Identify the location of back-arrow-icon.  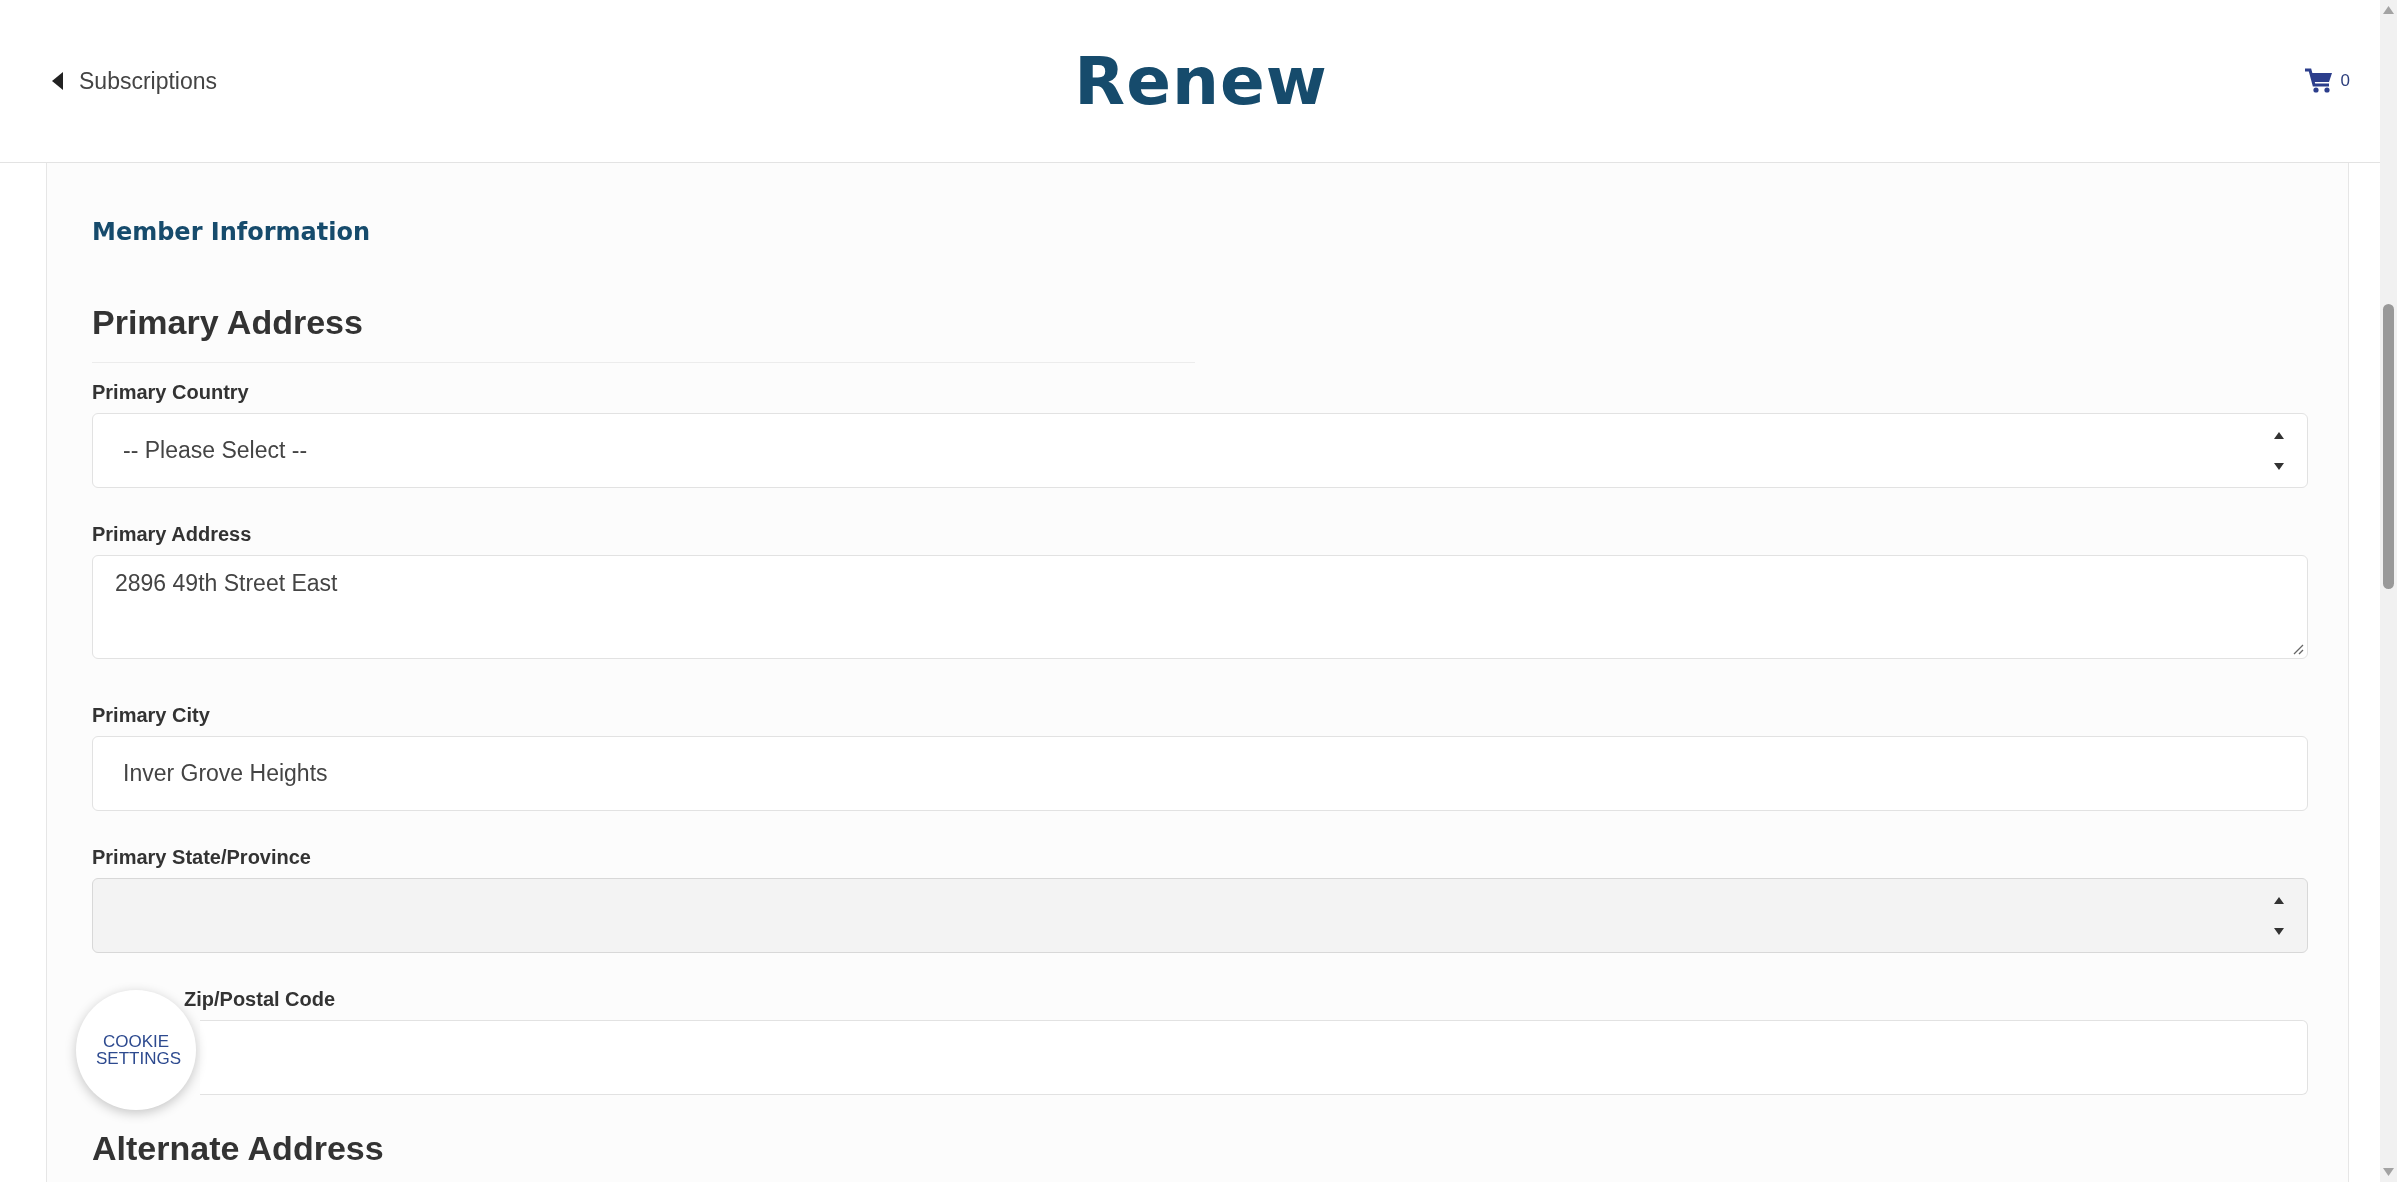
(57, 81).